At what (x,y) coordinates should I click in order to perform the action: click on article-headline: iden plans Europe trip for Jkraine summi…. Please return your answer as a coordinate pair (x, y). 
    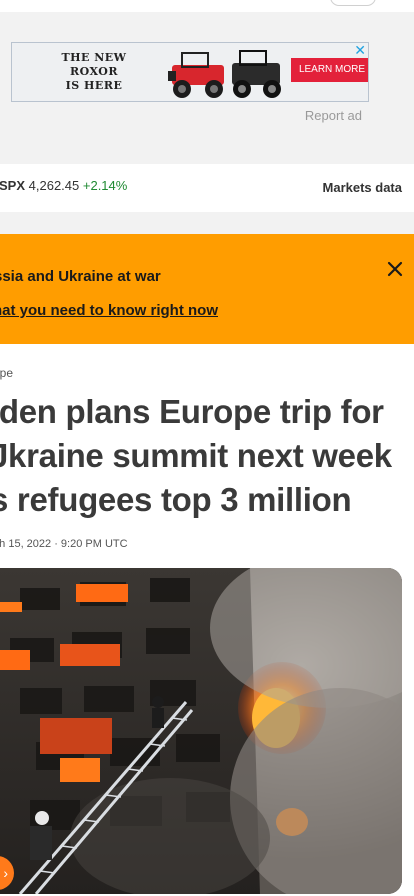
    Looking at the image, I should click on (207, 456).